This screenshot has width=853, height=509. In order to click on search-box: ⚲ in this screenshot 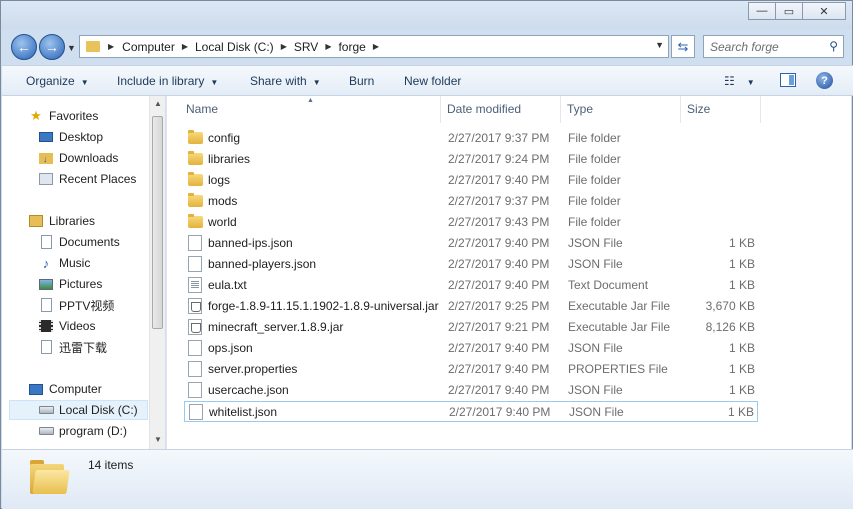, I will do `click(773, 46)`.